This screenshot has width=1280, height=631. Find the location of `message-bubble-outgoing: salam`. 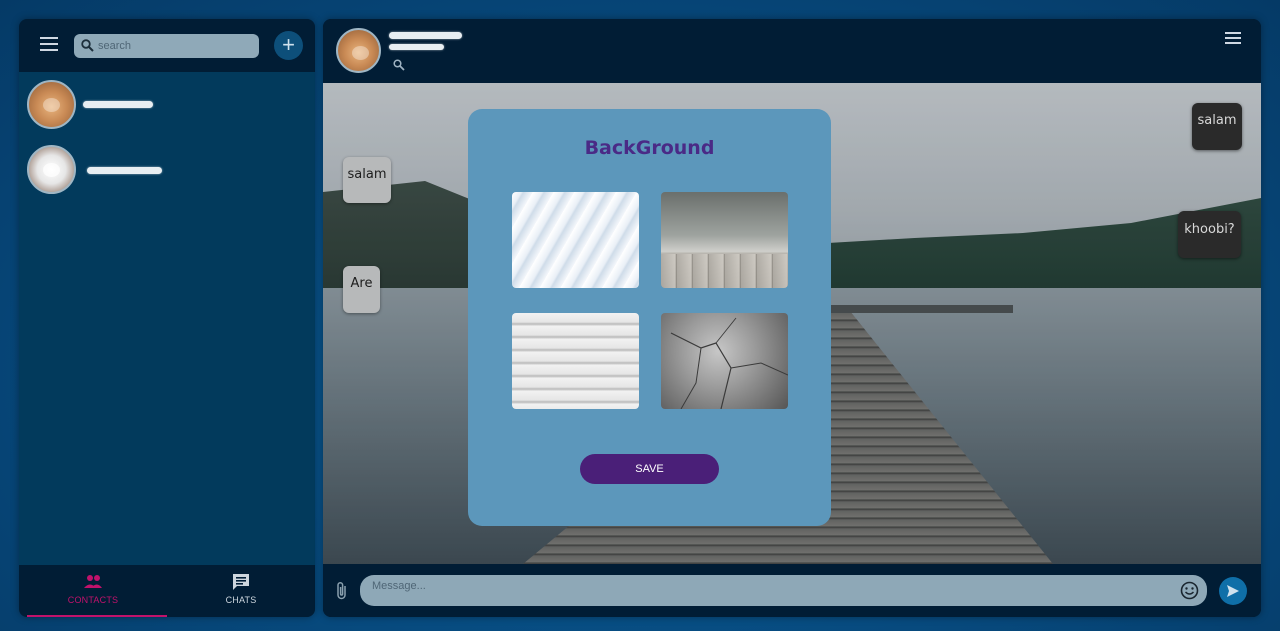

message-bubble-outgoing: salam is located at coordinates (1217, 126).